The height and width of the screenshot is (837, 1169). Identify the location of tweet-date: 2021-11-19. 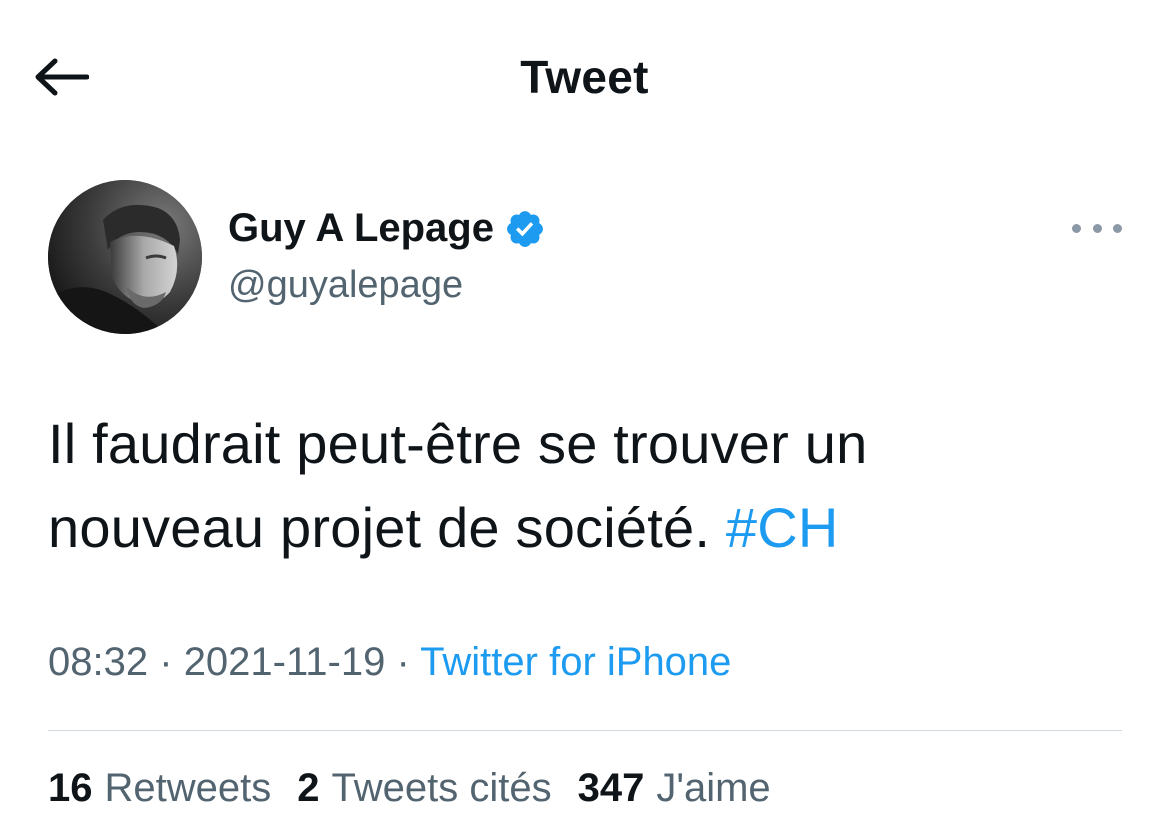
(285, 662).